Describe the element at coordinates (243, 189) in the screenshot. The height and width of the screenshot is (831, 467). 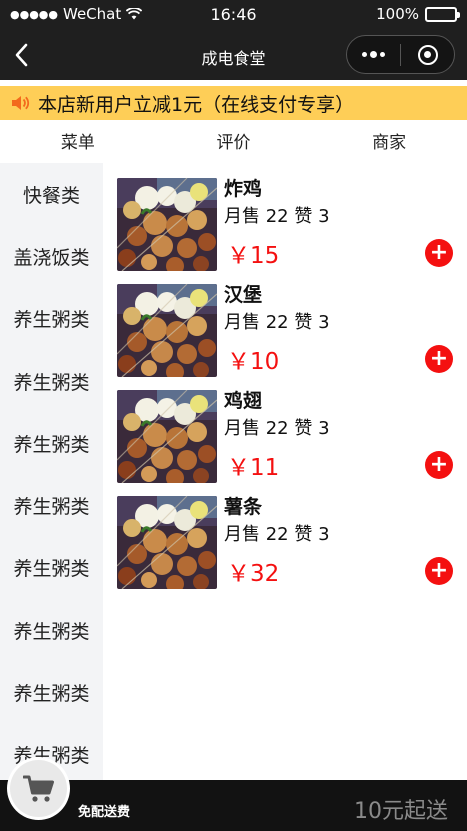
I see `food-name: 炸鸡` at that location.